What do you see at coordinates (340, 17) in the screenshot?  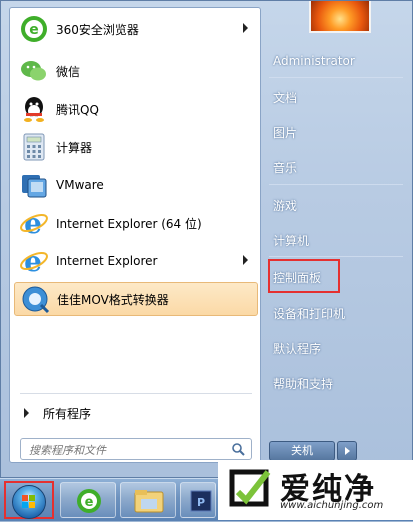 I see `user-avatar` at bounding box center [340, 17].